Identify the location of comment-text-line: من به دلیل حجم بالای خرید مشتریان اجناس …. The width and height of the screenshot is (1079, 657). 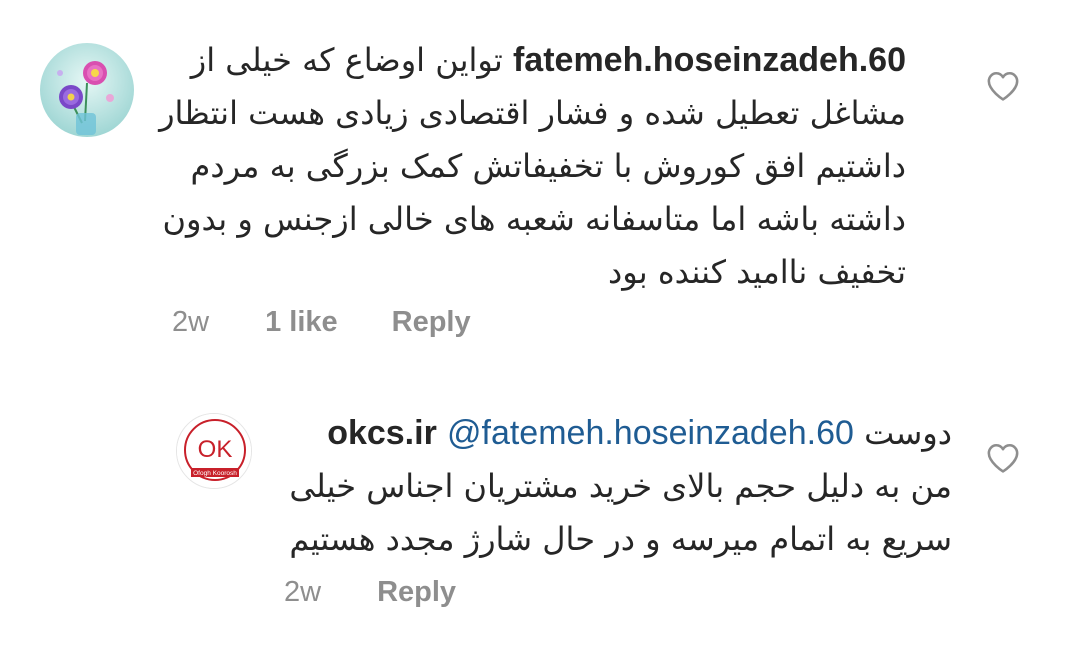
(620, 486).